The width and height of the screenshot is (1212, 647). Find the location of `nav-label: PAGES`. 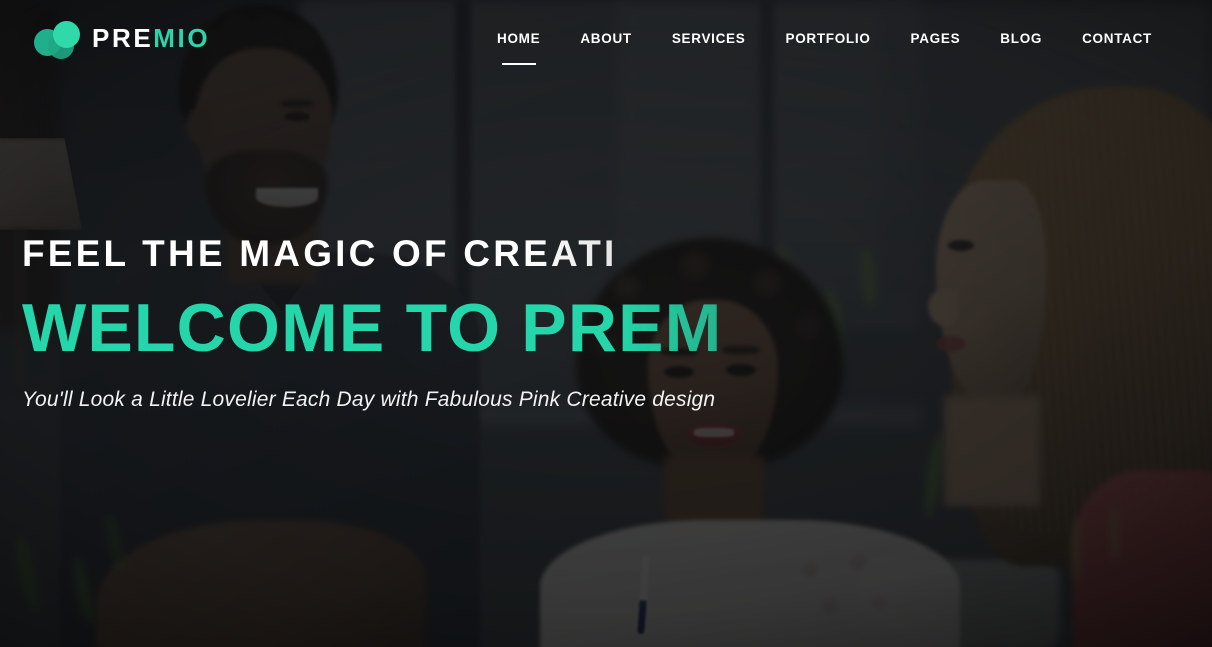

nav-label: PAGES is located at coordinates (935, 38).